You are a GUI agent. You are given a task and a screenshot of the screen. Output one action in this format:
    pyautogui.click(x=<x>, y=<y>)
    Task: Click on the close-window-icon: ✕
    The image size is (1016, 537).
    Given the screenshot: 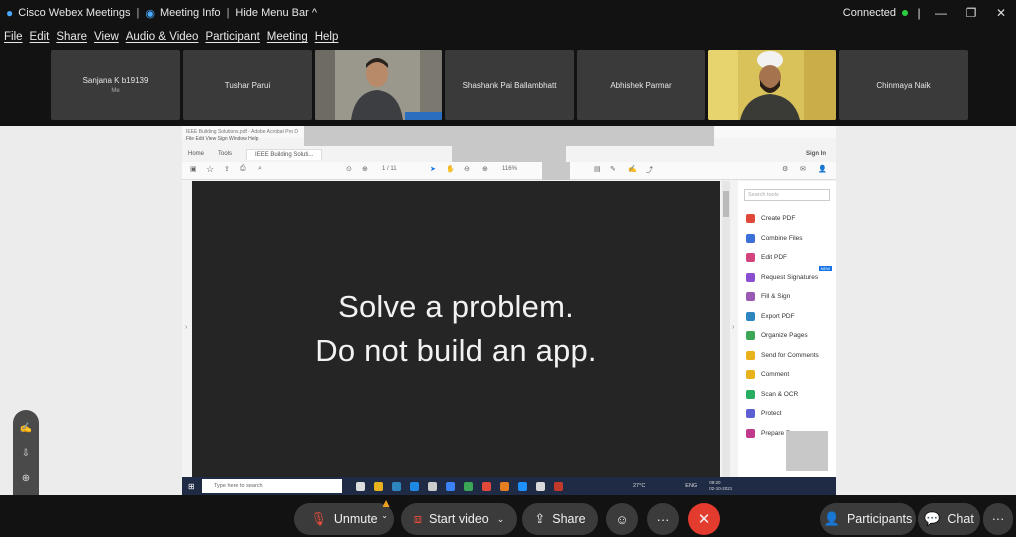 What is the action you would take?
    pyautogui.click(x=1001, y=13)
    